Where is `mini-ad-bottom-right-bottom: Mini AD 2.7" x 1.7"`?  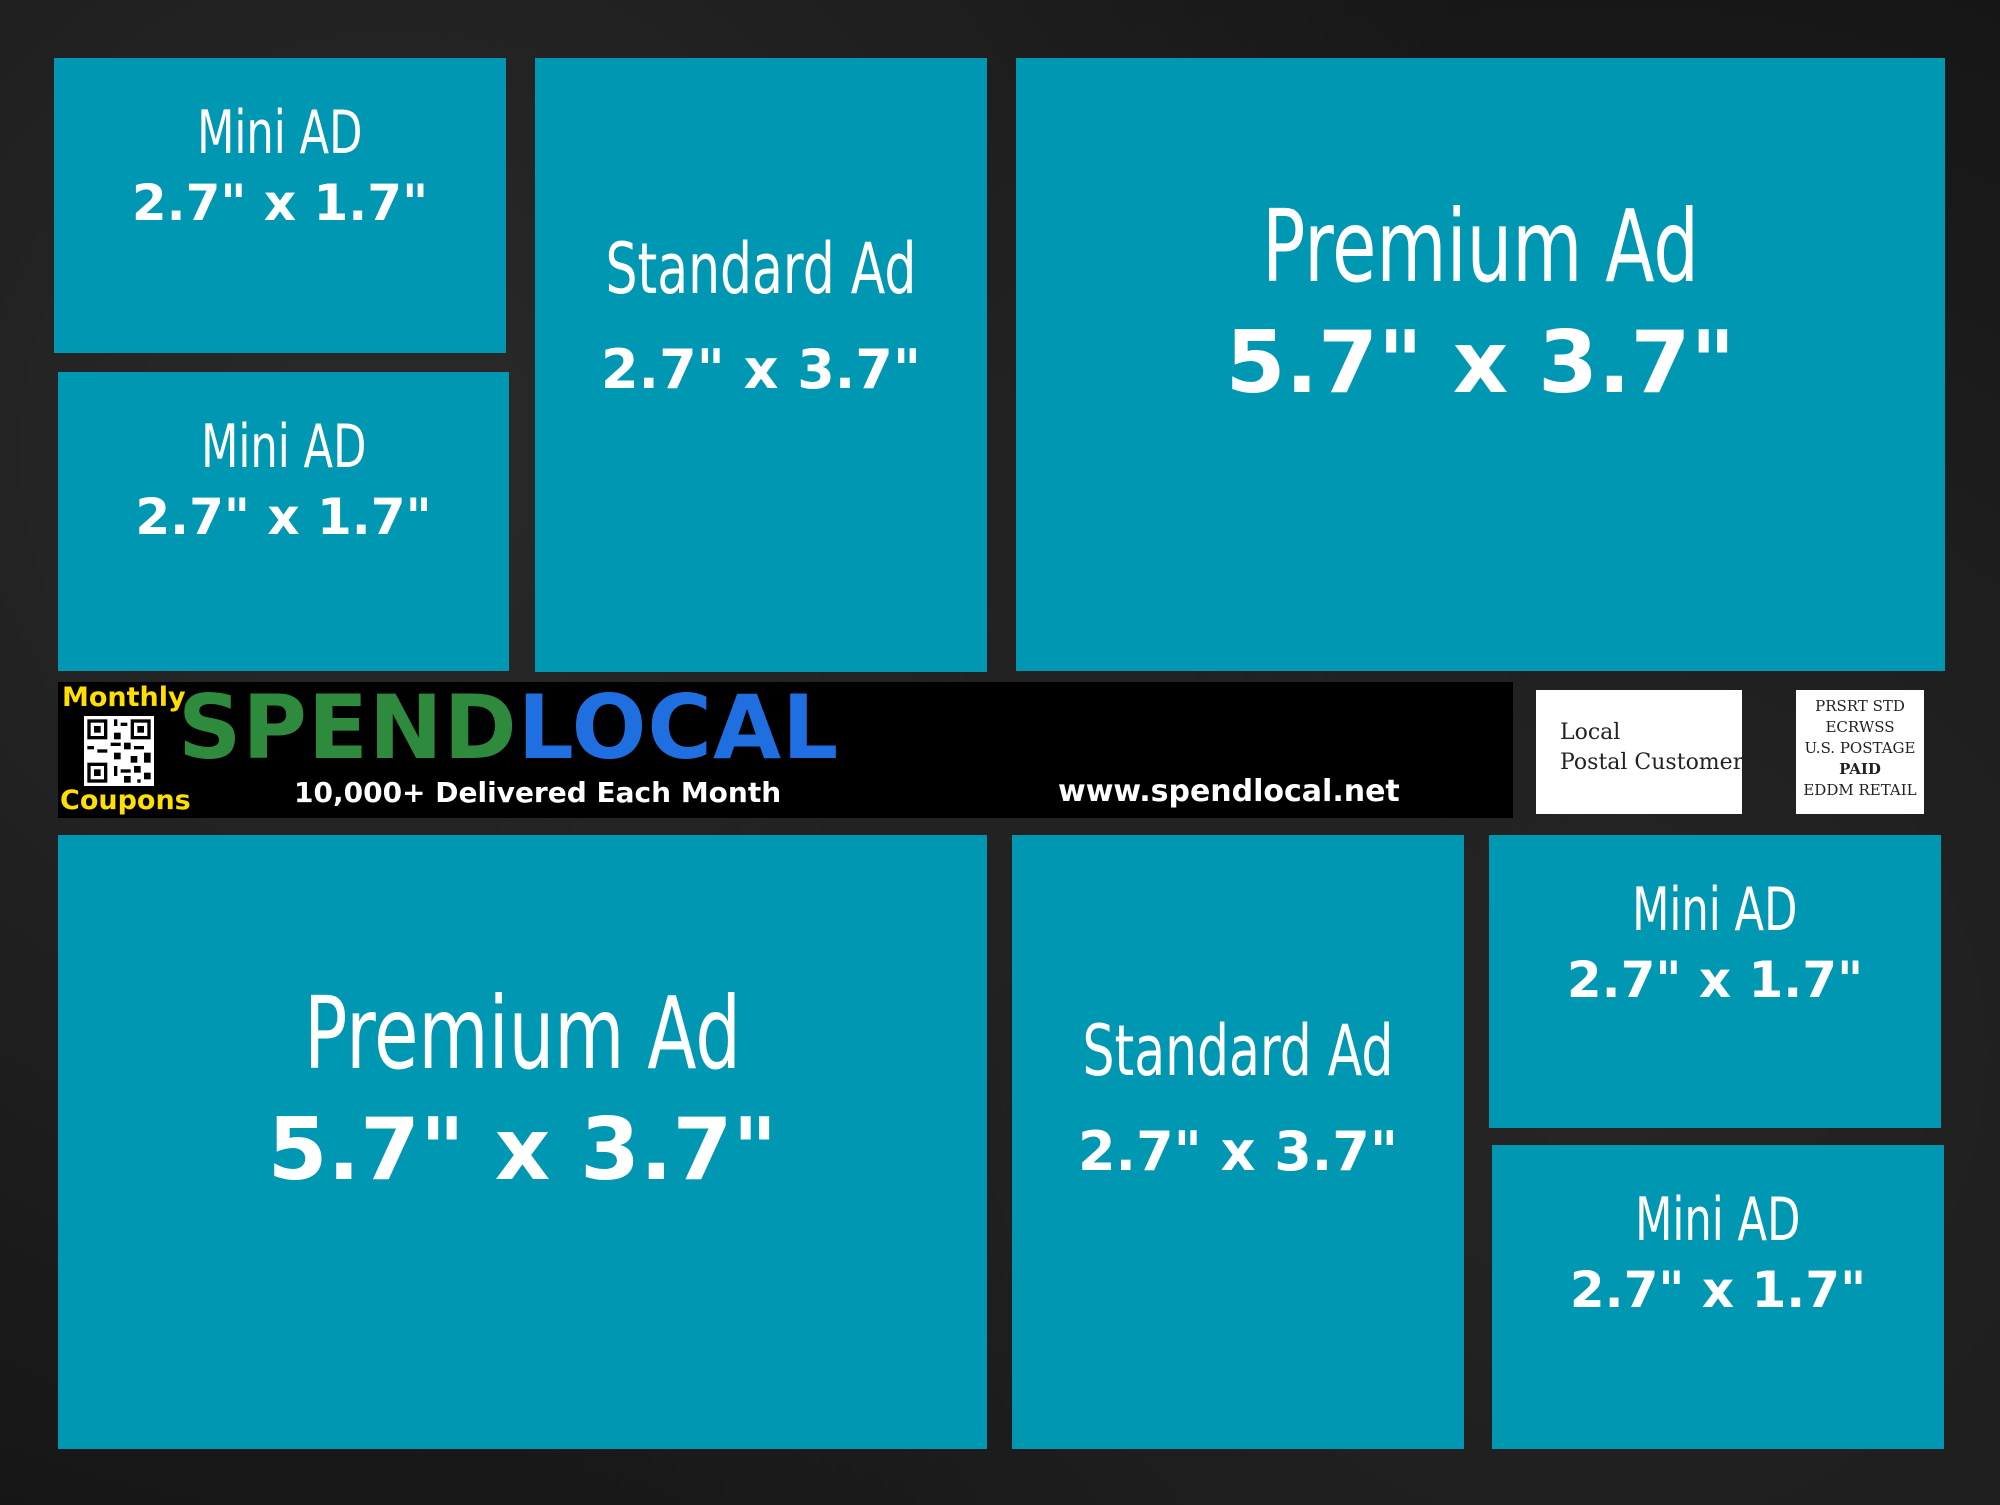 mini-ad-bottom-right-bottom: Mini AD 2.7" x 1.7" is located at coordinates (1718, 1297).